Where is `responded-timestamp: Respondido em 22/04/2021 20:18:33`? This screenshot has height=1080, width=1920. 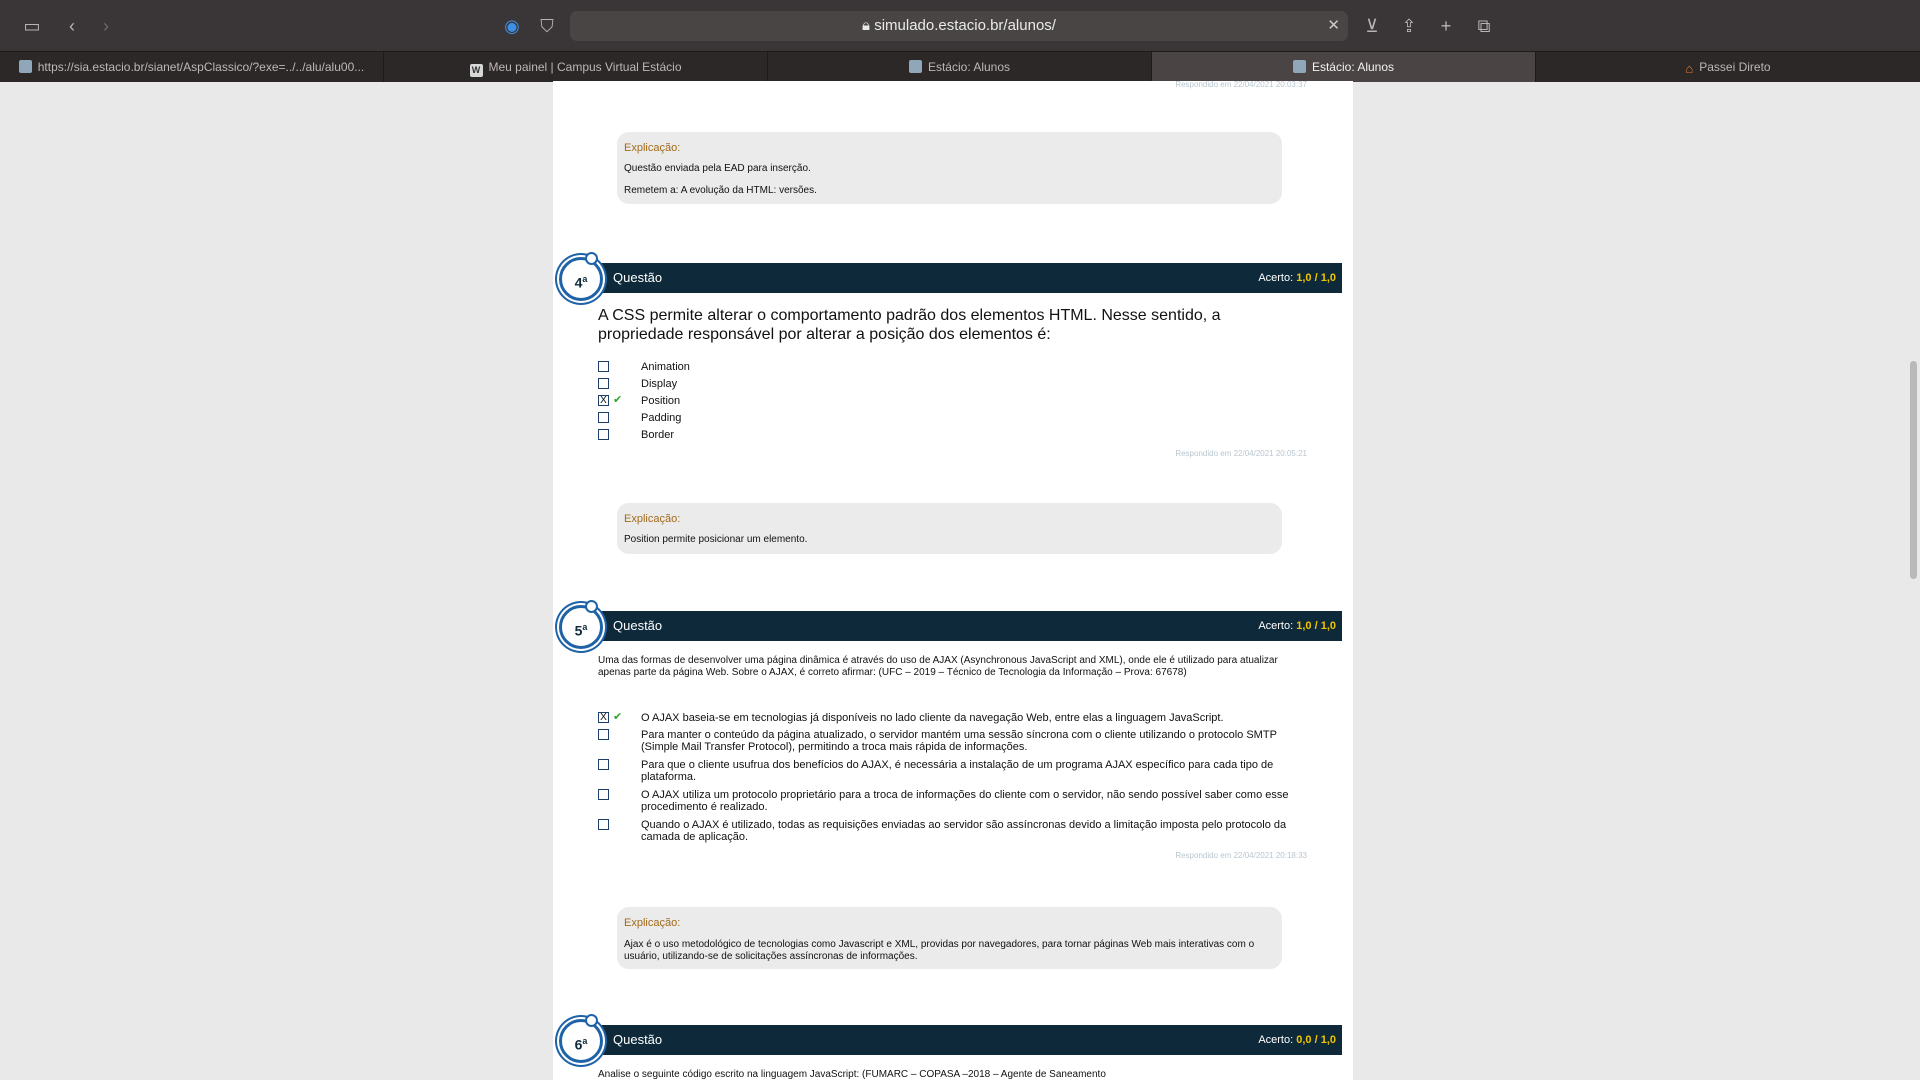 responded-timestamp: Respondido em 22/04/2021 20:18:33 is located at coordinates (1241, 855).